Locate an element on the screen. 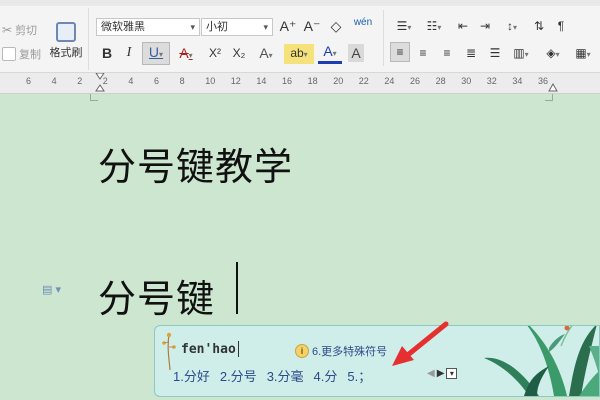 The width and height of the screenshot is (600, 400). candidate-list: 1.分好 2.分号 3.分毫 4.分 5.； is located at coordinates (272, 375).